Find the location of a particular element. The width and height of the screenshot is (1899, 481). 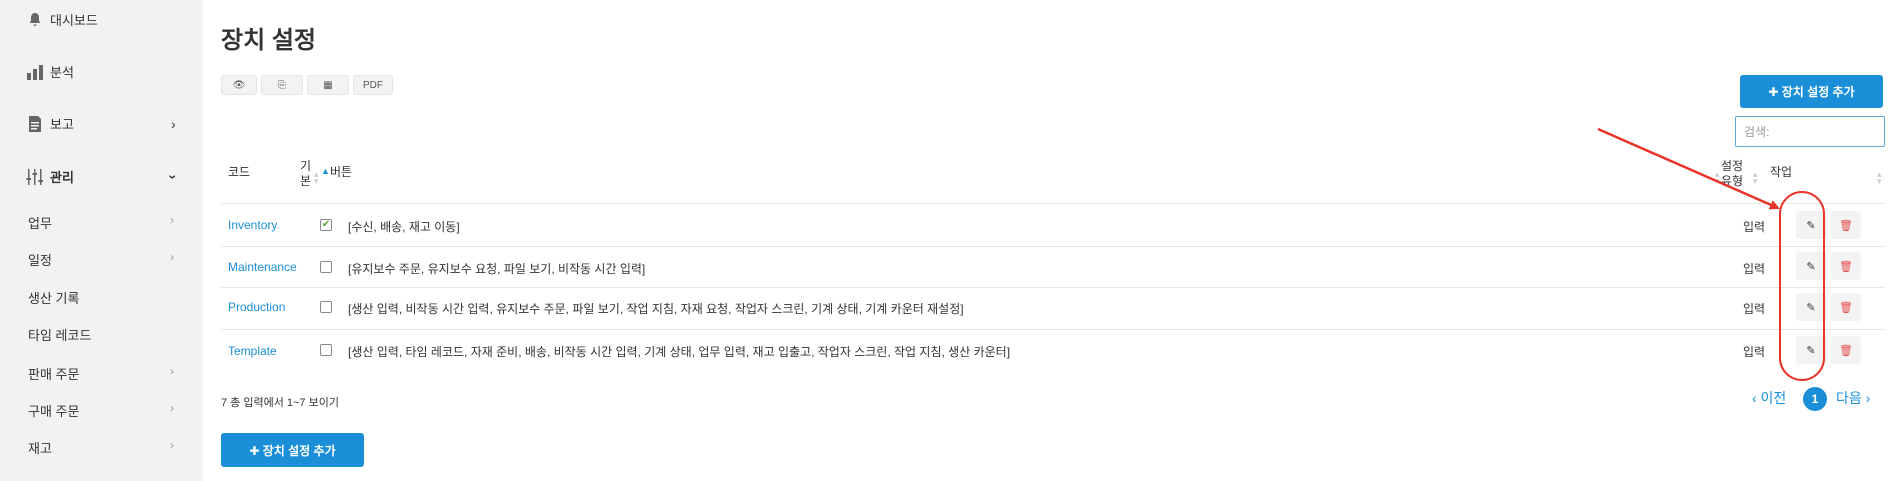

sidebar-item-analysis: 분석 is located at coordinates (50, 71).